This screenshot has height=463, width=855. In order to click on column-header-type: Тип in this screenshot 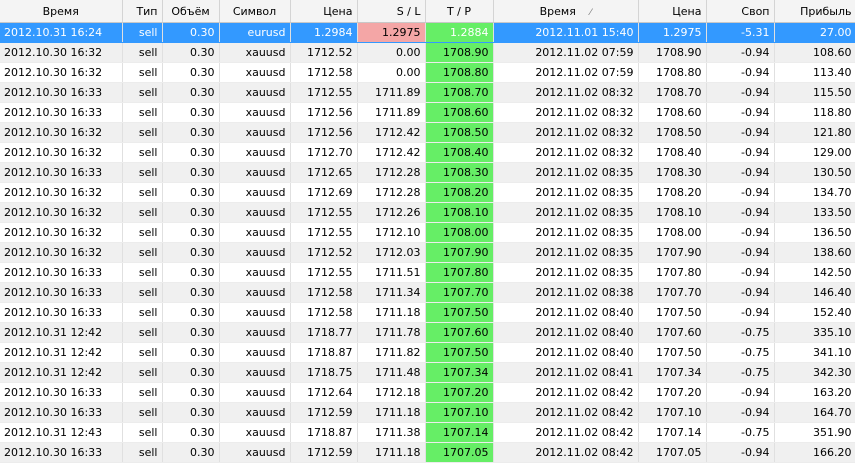, I will do `click(142, 11)`.